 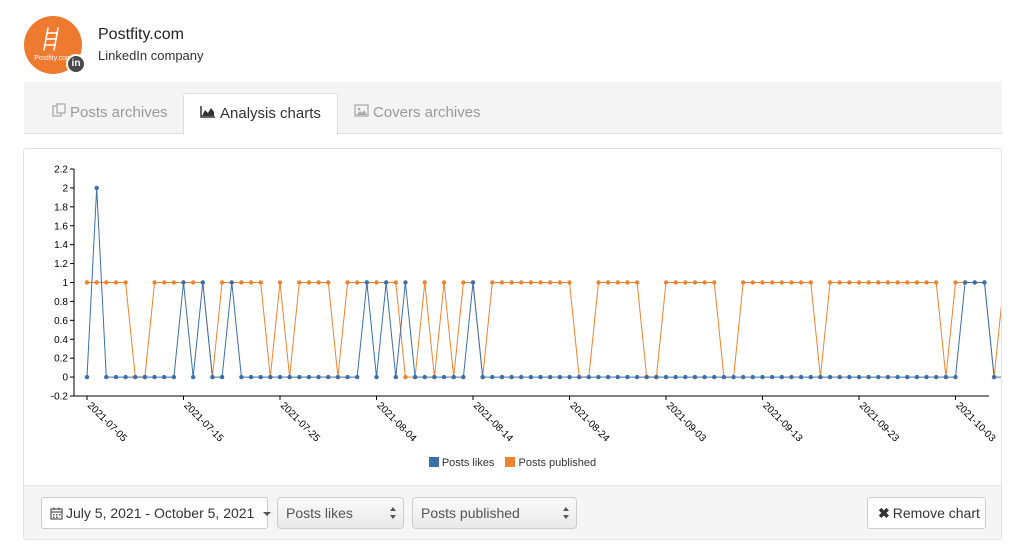 What do you see at coordinates (76, 64) in the screenshot?
I see `linkedin-badge-icon: in` at bounding box center [76, 64].